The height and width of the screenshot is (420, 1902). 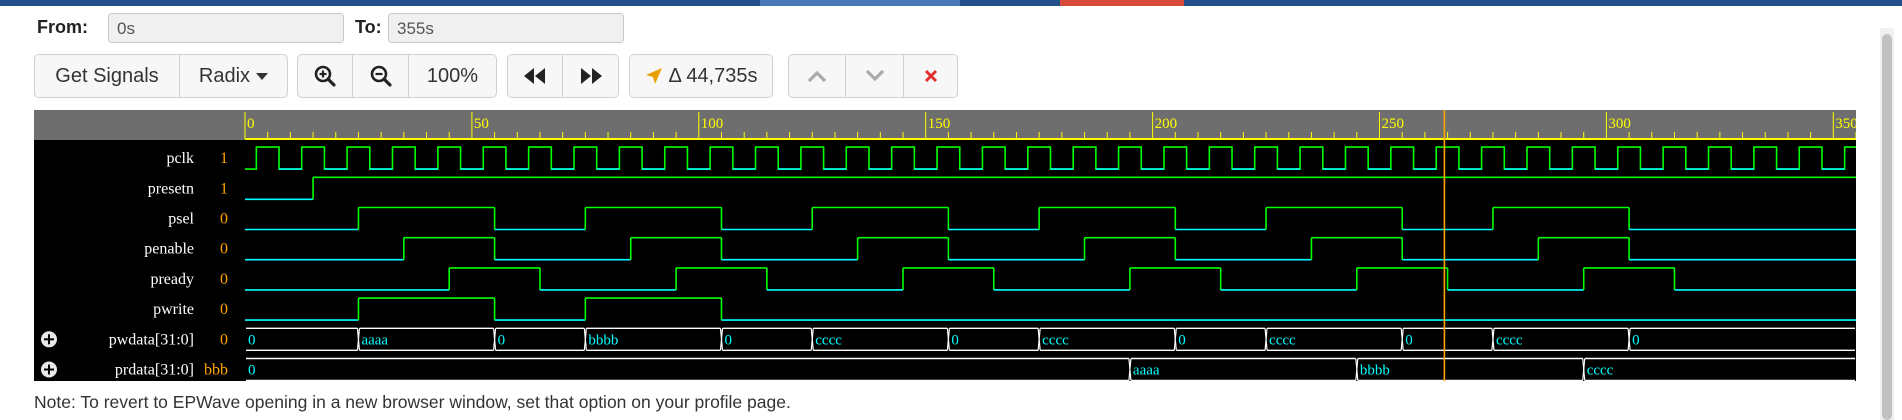 I want to click on close-icon, so click(x=930, y=76).